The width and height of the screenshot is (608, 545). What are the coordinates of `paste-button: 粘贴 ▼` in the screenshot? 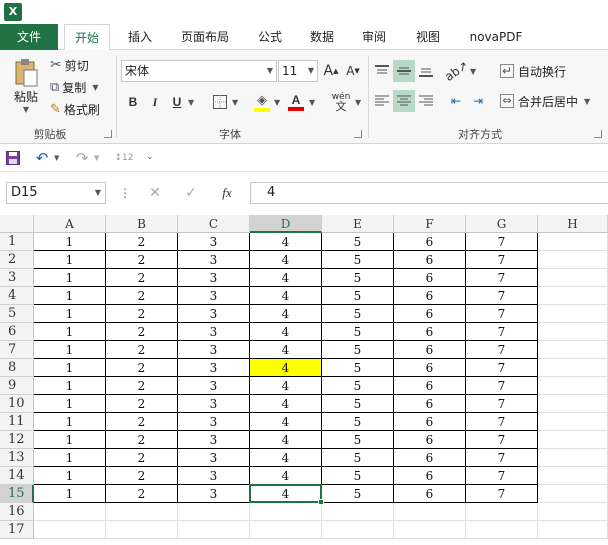 It's located at (26, 86).